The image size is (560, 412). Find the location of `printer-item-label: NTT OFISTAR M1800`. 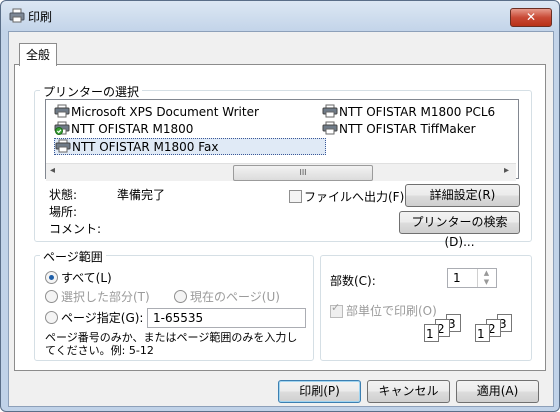

printer-item-label: NTT OFISTAR M1800 is located at coordinates (132, 129).